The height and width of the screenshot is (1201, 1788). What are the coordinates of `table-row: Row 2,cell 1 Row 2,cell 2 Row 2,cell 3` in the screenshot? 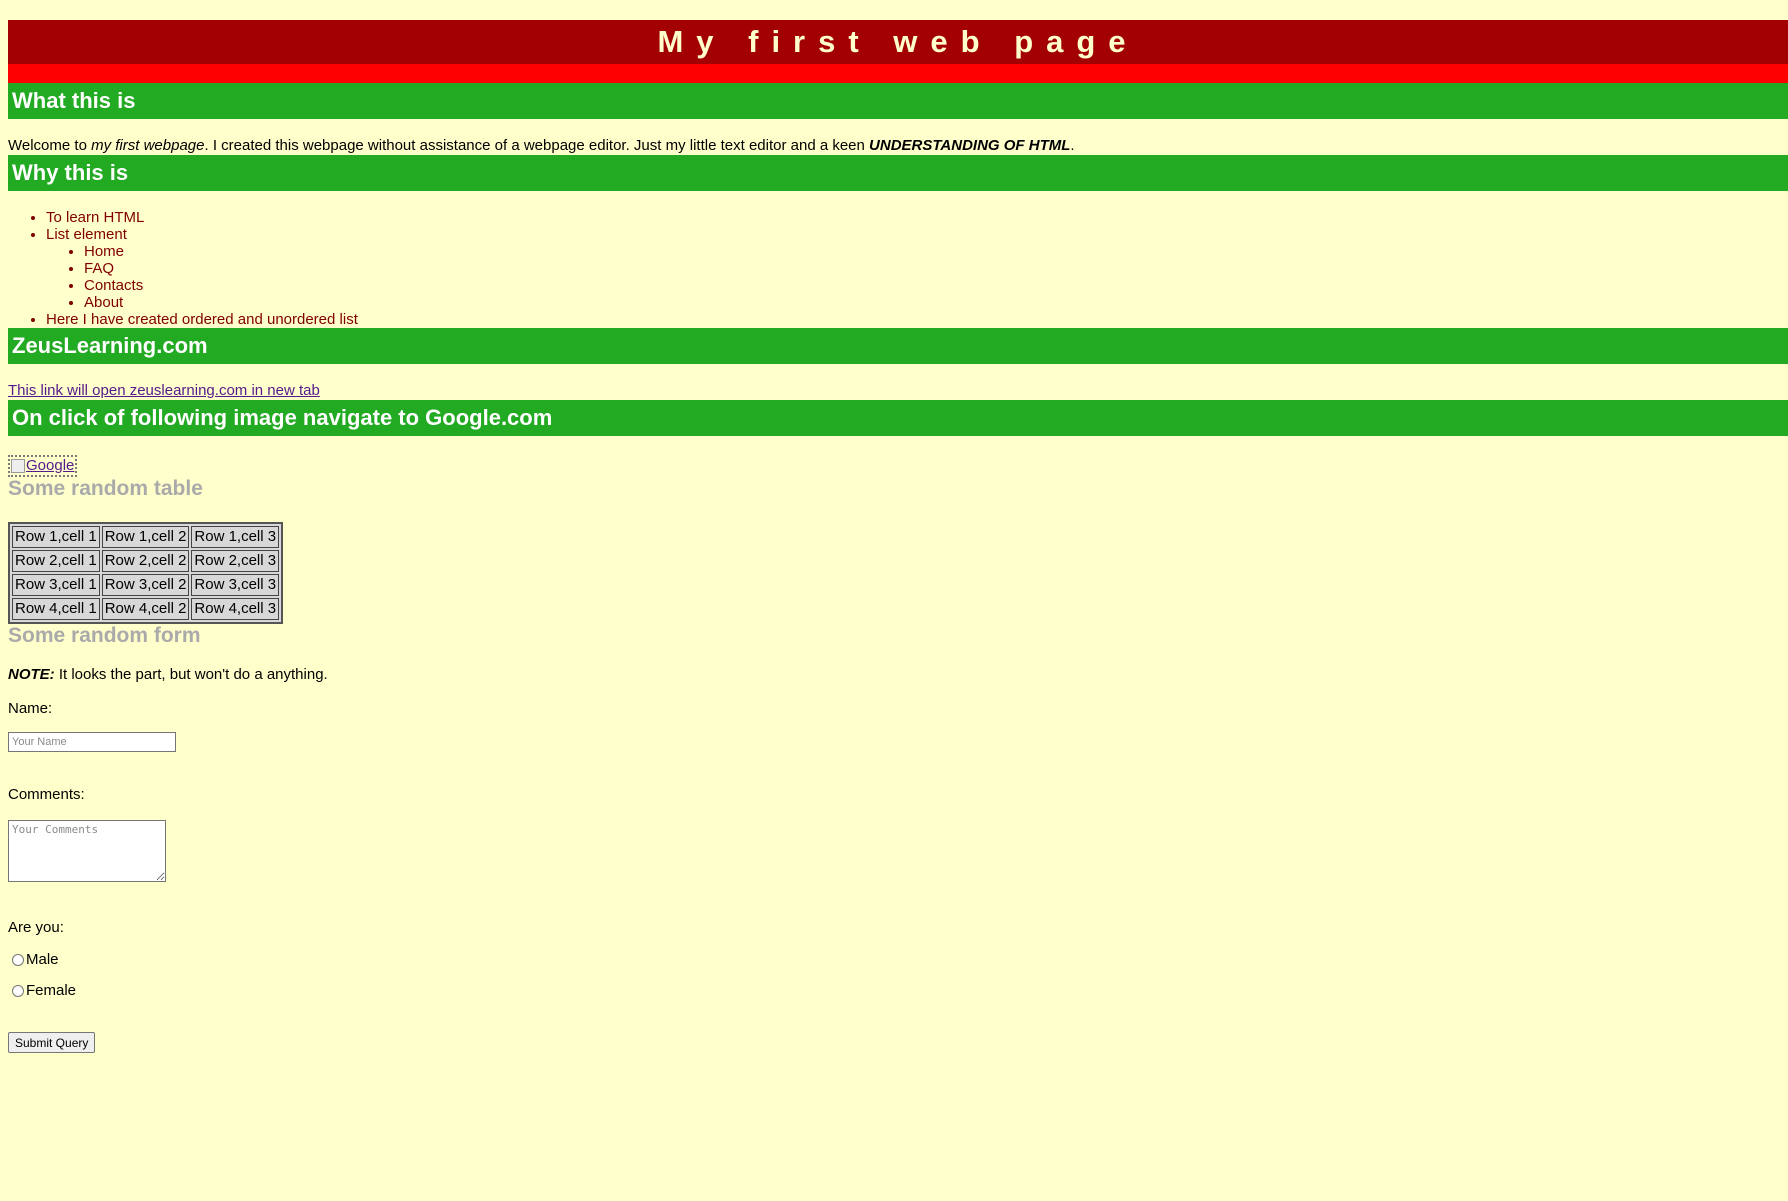 It's located at (146, 561).